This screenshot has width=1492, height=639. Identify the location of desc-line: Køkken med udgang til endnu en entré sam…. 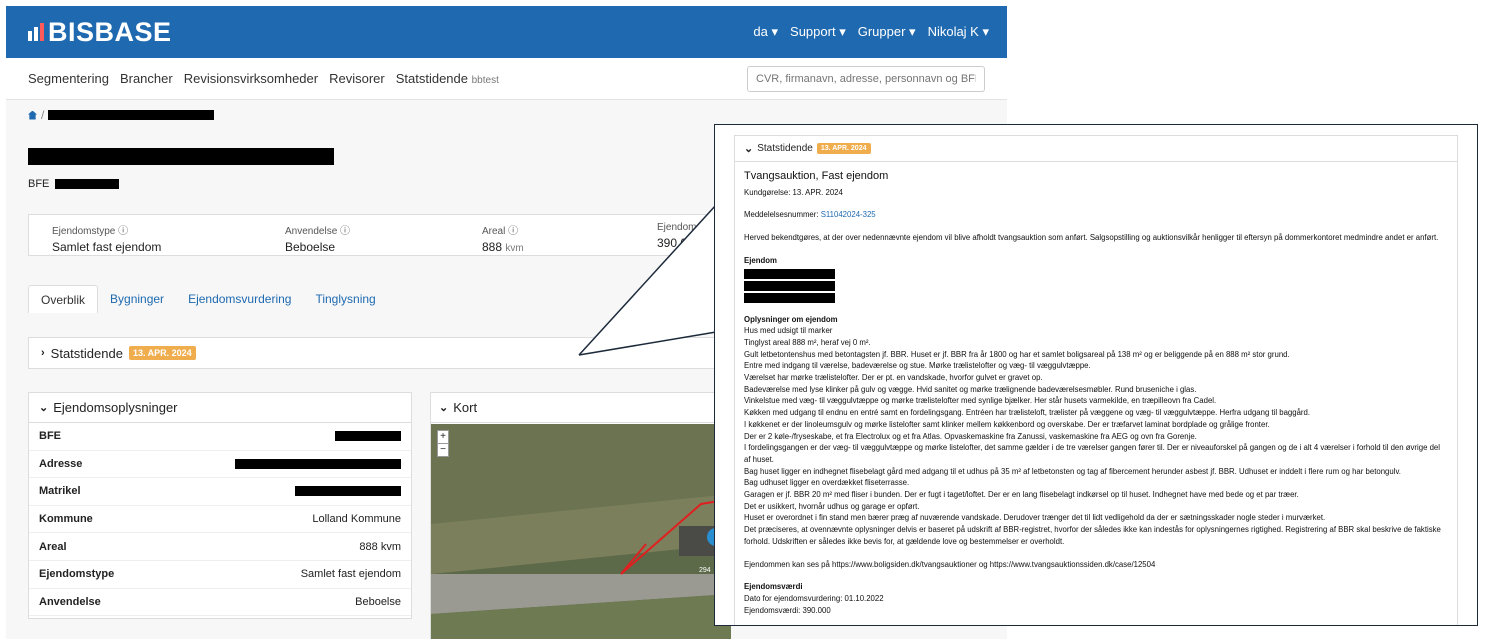
(1027, 413).